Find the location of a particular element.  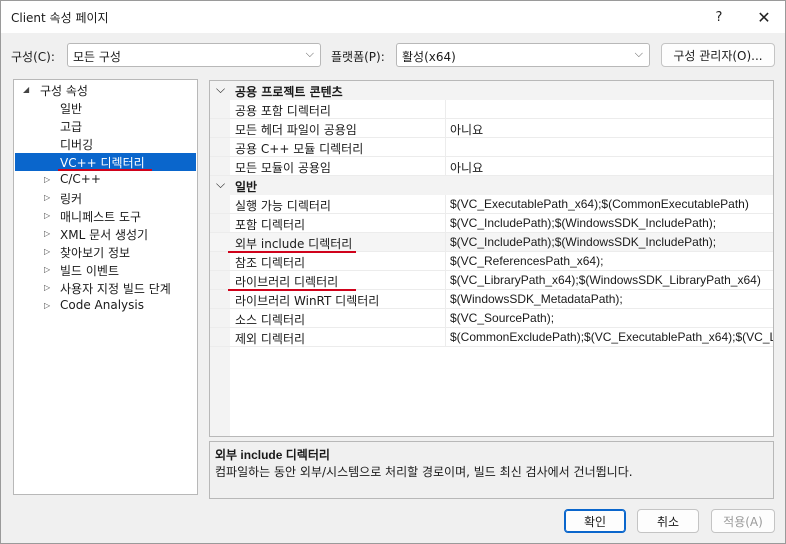

platform-dropdown: 활성(x64) ⌵ is located at coordinates (523, 55).